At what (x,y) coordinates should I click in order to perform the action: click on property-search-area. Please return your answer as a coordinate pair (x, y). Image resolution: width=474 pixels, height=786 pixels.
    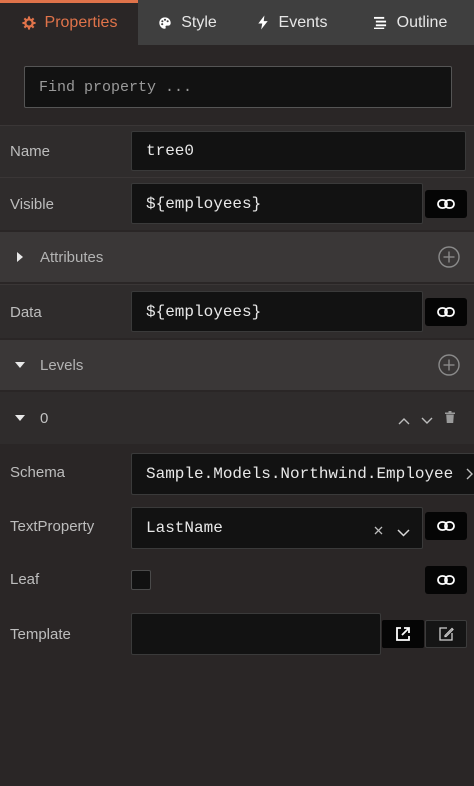
    Looking at the image, I should click on (237, 85).